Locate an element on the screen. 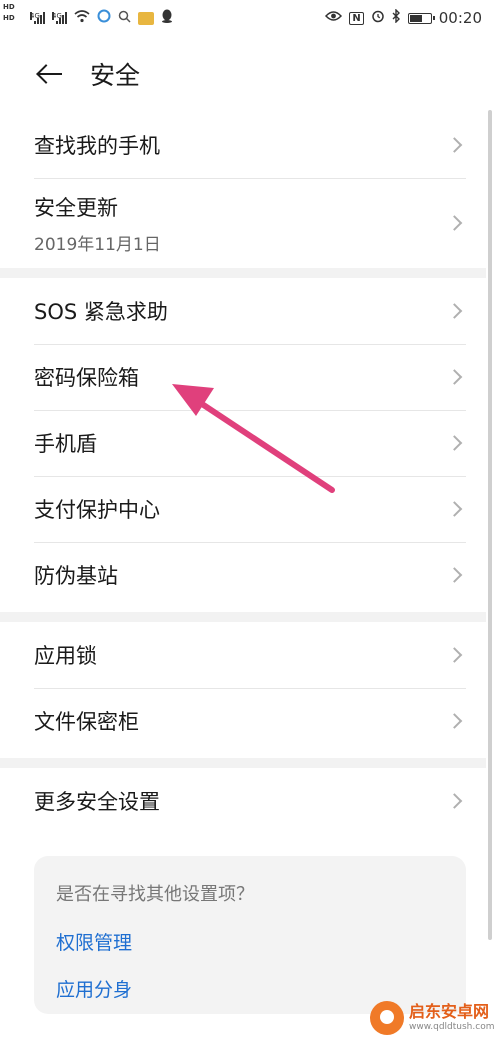  settings-group-1: 查找我的手机 安全更新 2019年11月1日 is located at coordinates (243, 190).